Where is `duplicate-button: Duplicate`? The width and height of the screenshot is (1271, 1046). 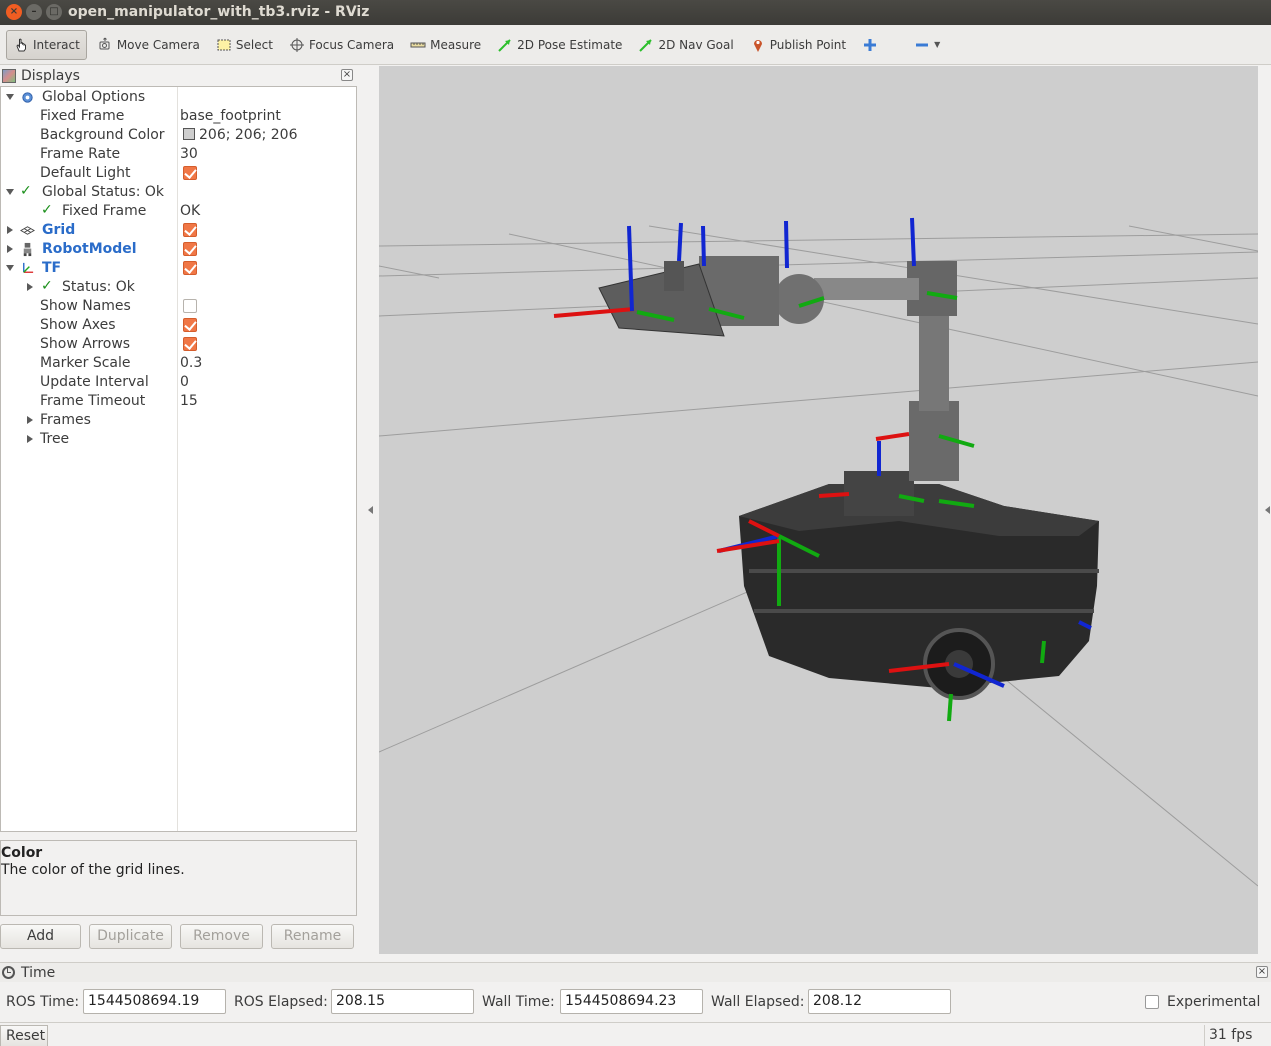 duplicate-button: Duplicate is located at coordinates (130, 936).